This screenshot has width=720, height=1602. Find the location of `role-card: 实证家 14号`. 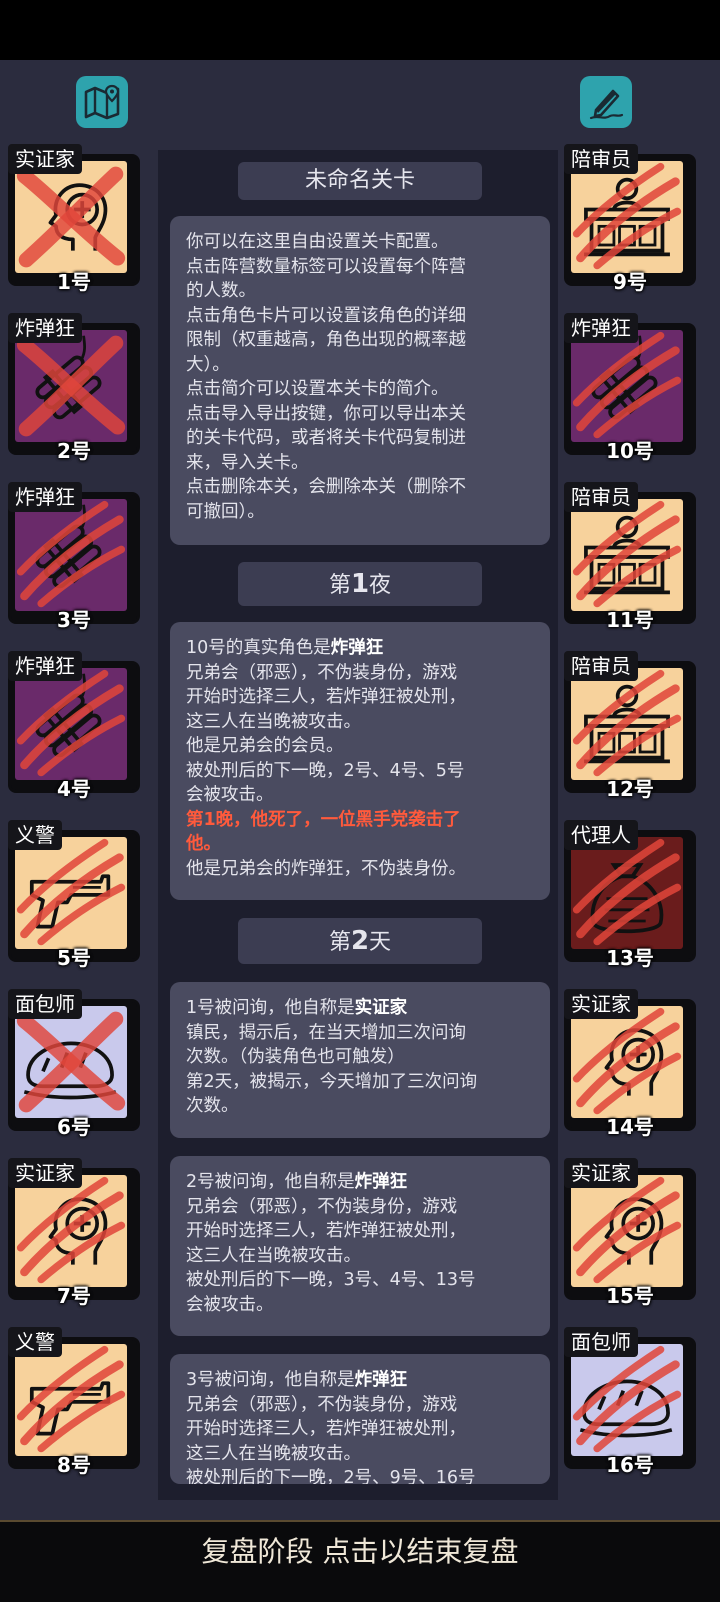

role-card: 实证家 14号 is located at coordinates (631, 1064).